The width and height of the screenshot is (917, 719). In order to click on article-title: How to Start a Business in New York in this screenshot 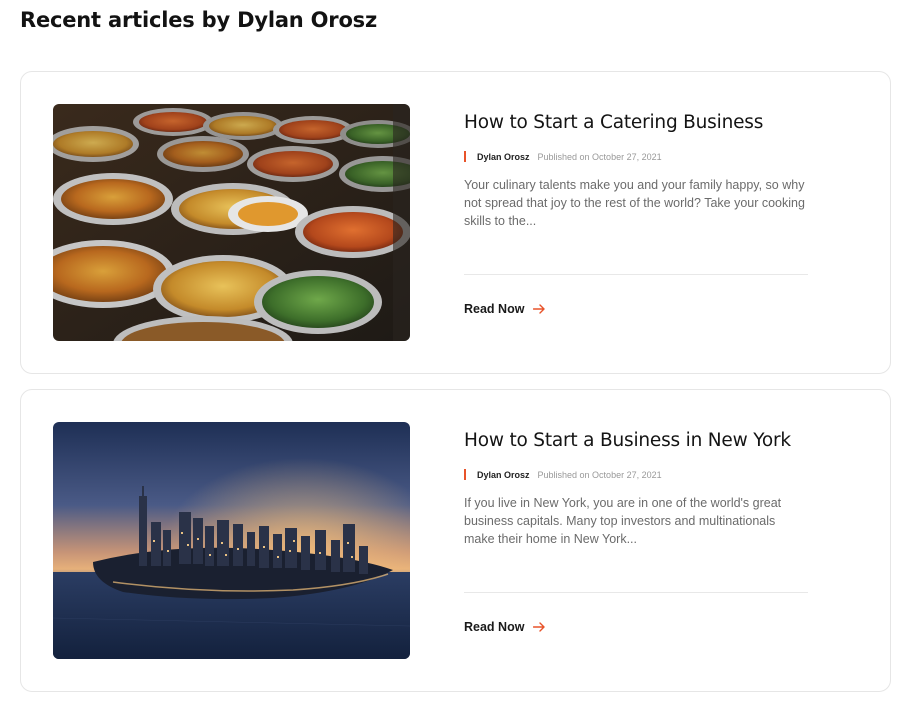, I will do `click(636, 440)`.